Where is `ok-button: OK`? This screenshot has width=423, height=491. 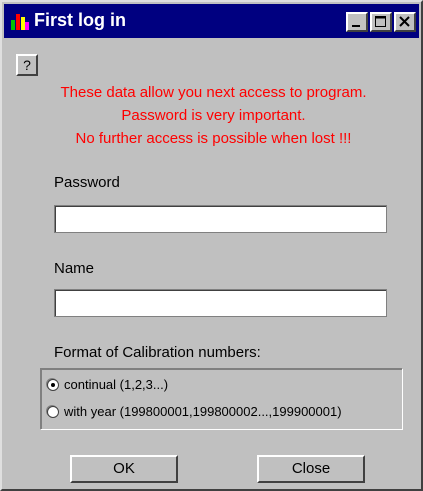
ok-button: OK is located at coordinates (124, 469).